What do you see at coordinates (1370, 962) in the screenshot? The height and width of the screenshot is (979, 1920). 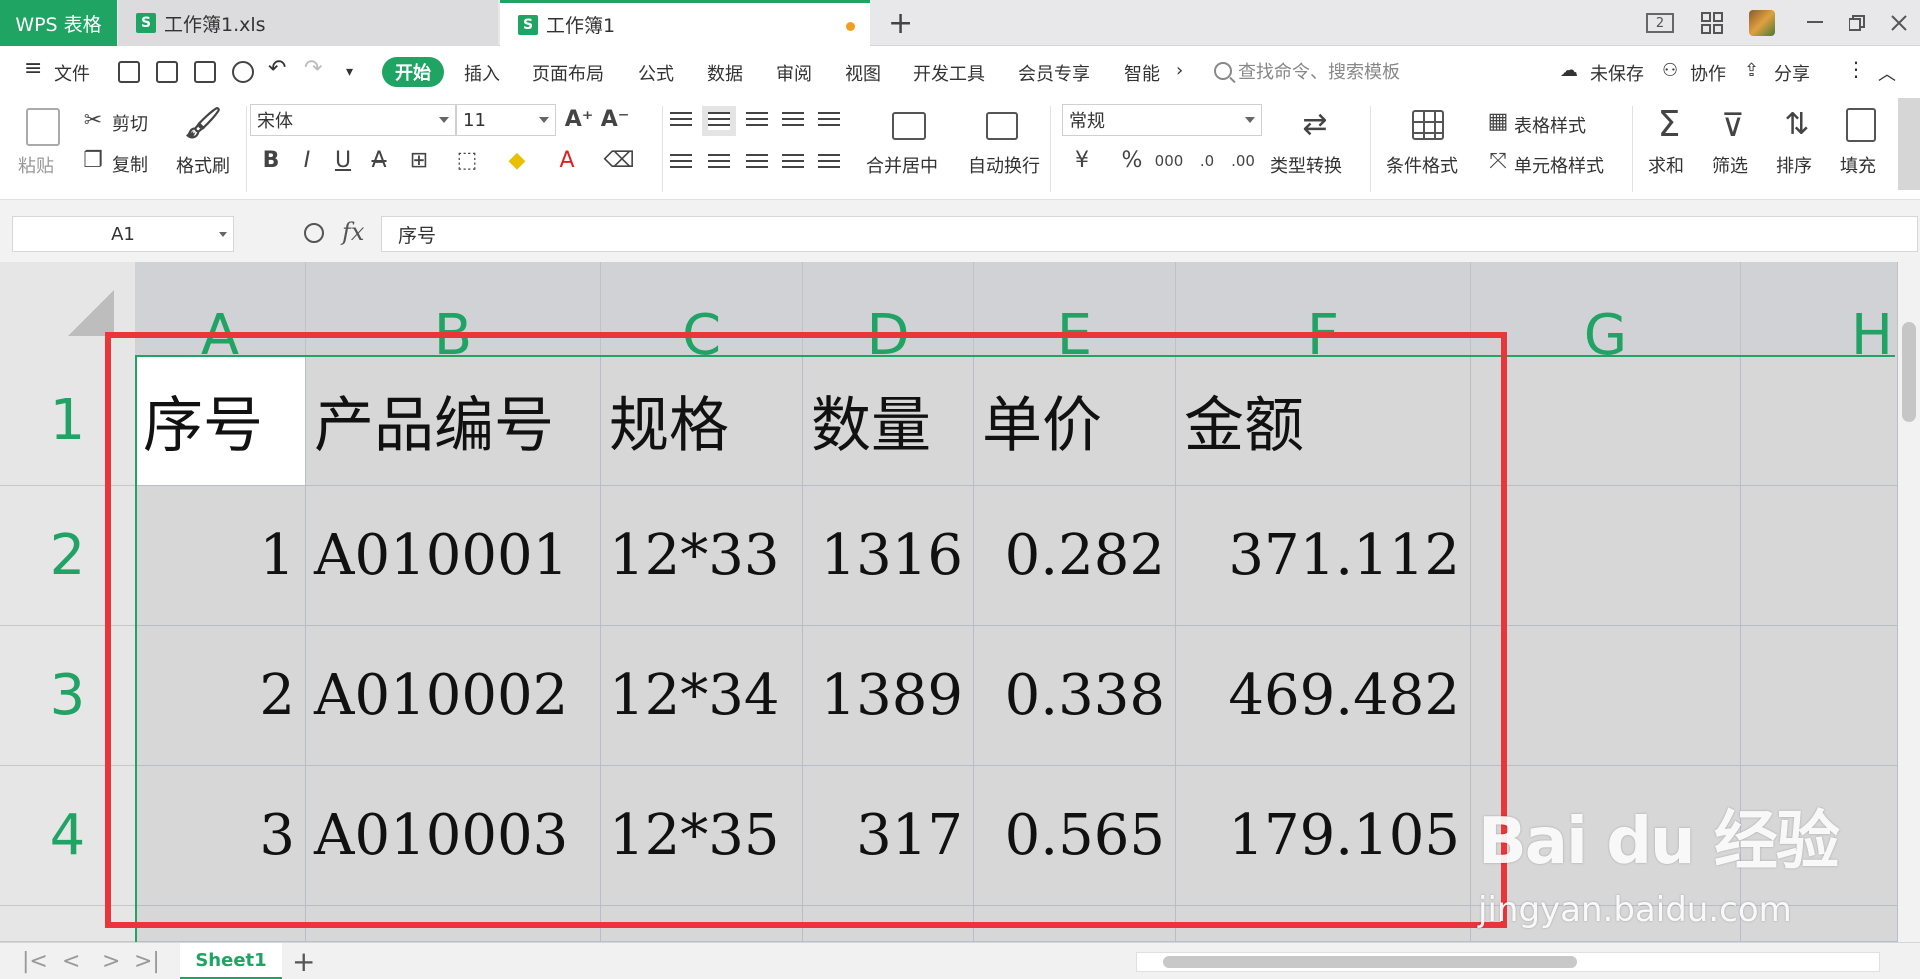 I see `horizontal-scroll-thumb` at bounding box center [1370, 962].